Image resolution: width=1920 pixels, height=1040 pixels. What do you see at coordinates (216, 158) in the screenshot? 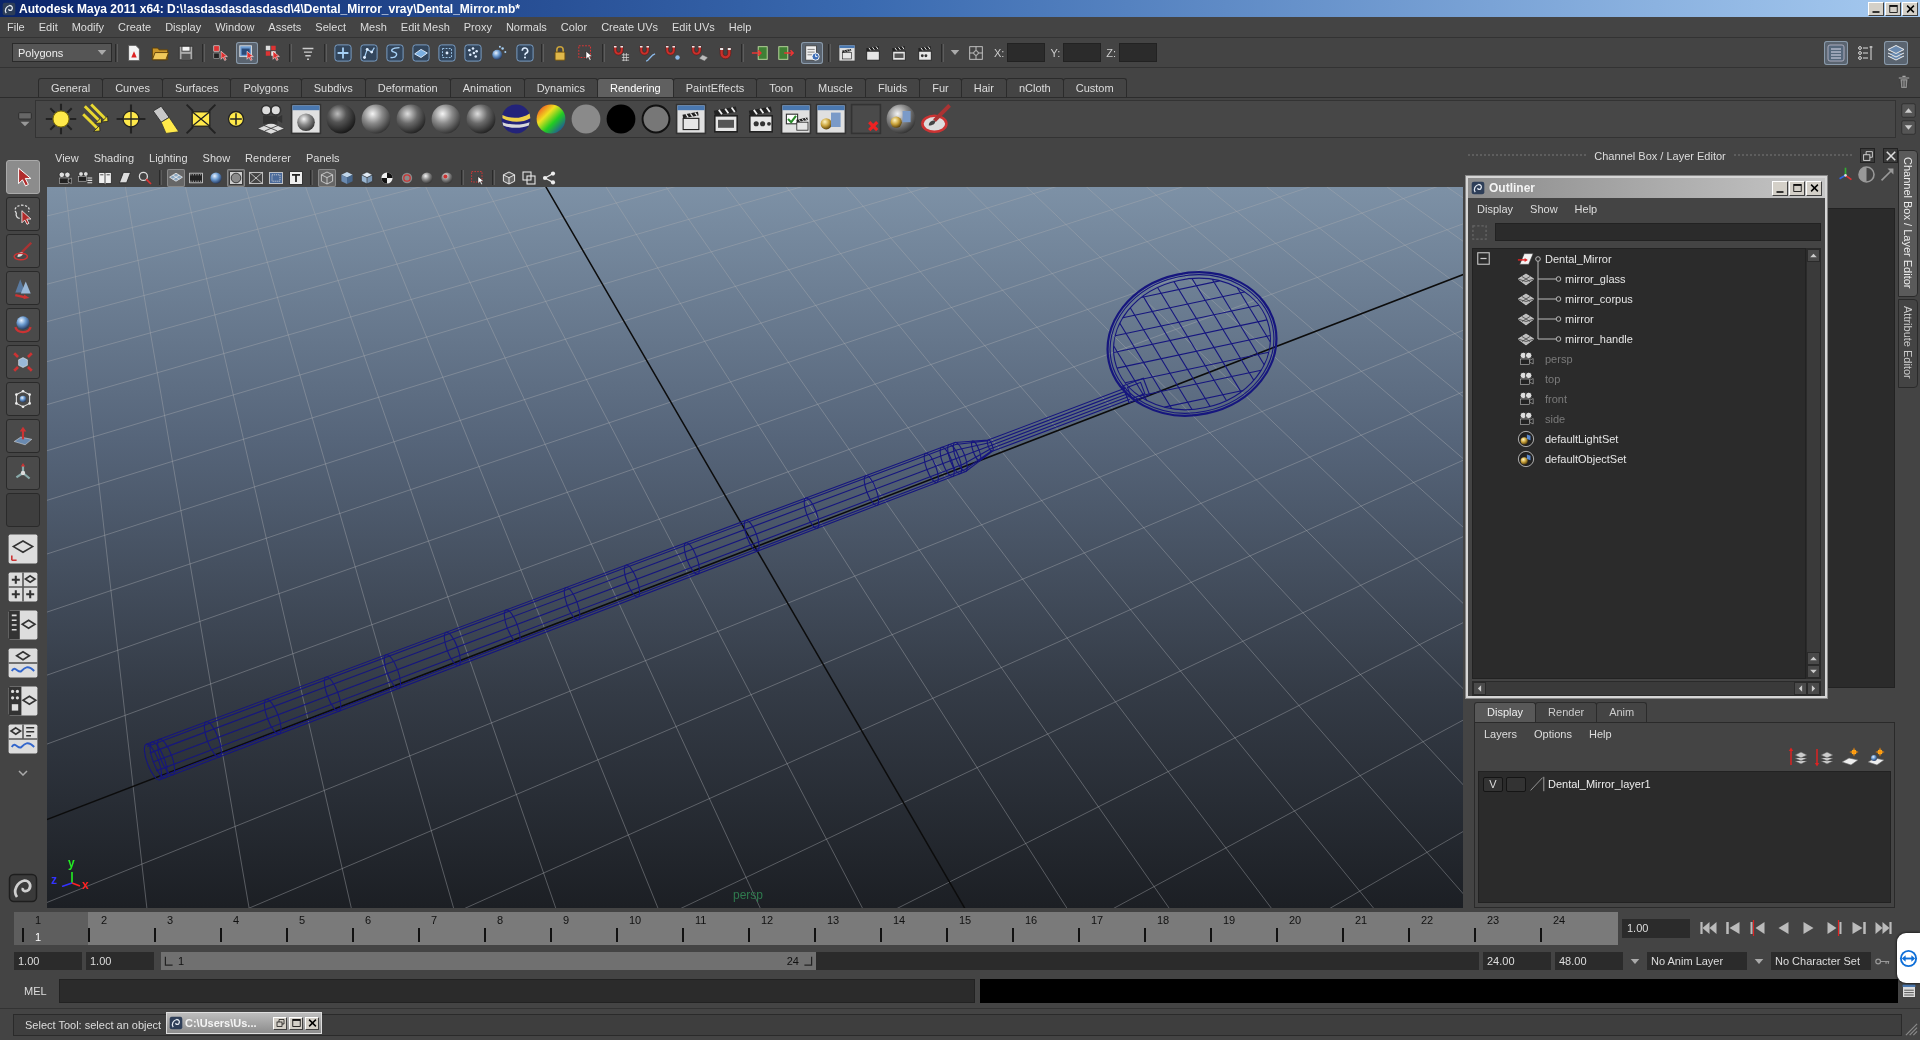
I see `panel-menu-item: Show` at bounding box center [216, 158].